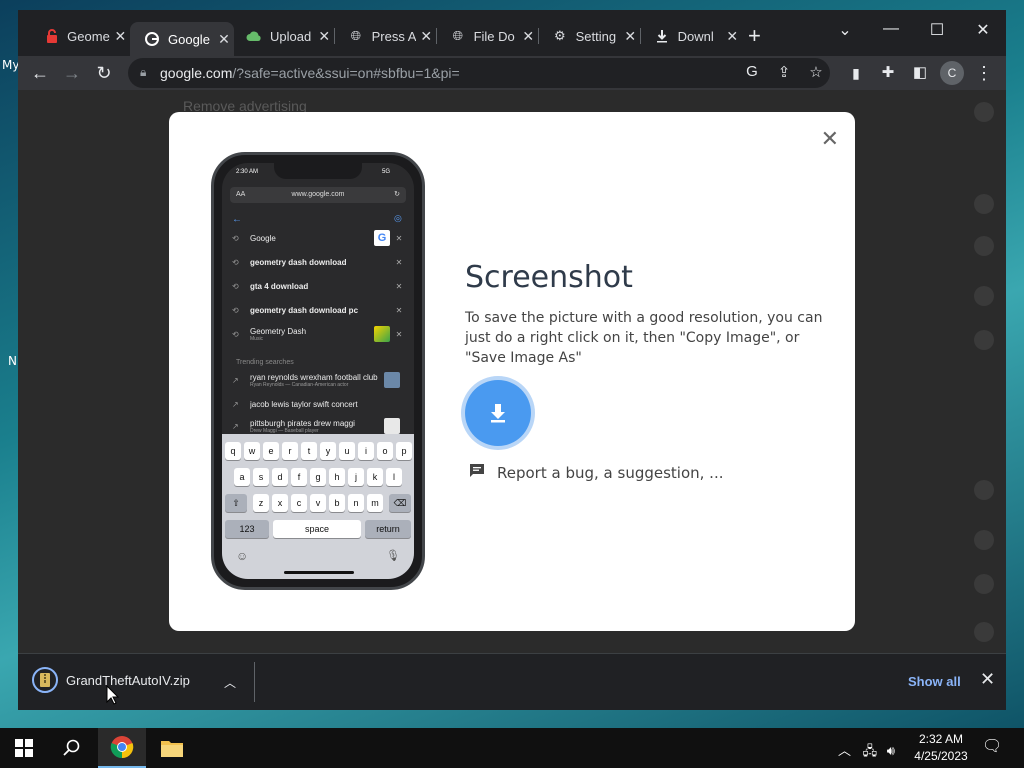  I want to click on desktop-icon-label: My, so click(10, 65).